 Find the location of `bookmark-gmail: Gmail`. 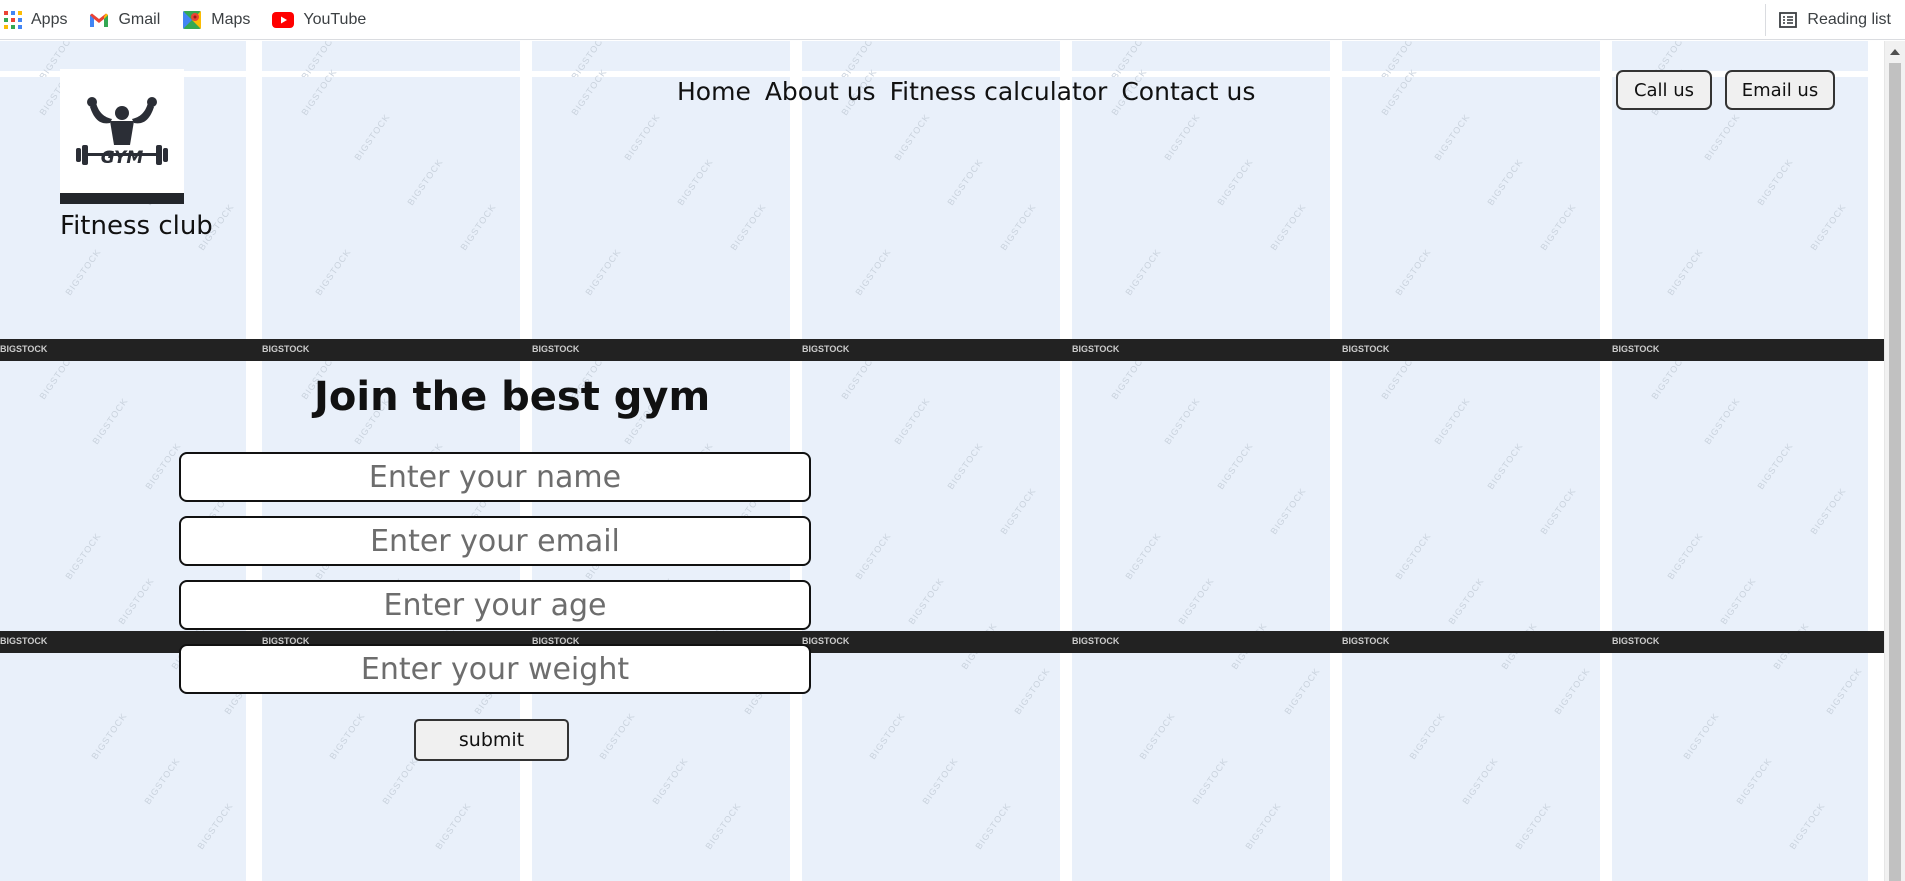

bookmark-gmail: Gmail is located at coordinates (124, 20).